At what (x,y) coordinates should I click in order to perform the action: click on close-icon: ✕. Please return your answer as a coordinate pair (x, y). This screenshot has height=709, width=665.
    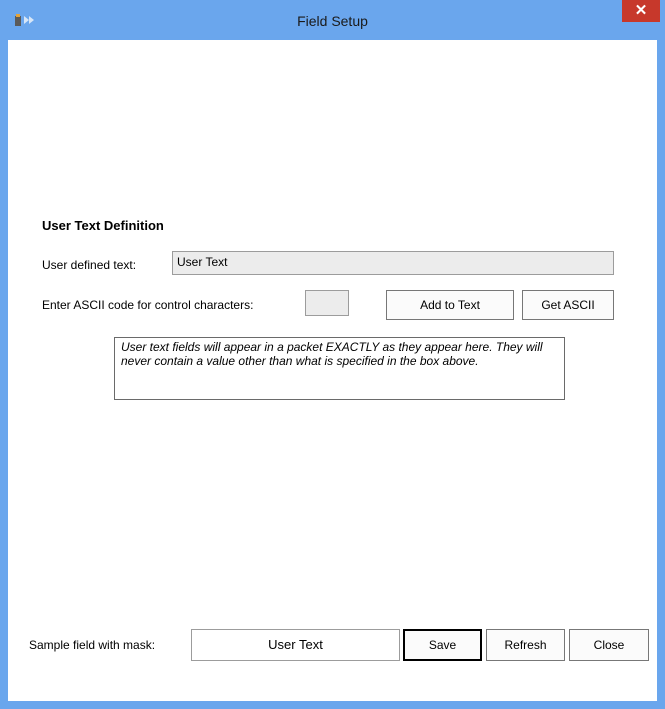
    Looking at the image, I should click on (641, 10).